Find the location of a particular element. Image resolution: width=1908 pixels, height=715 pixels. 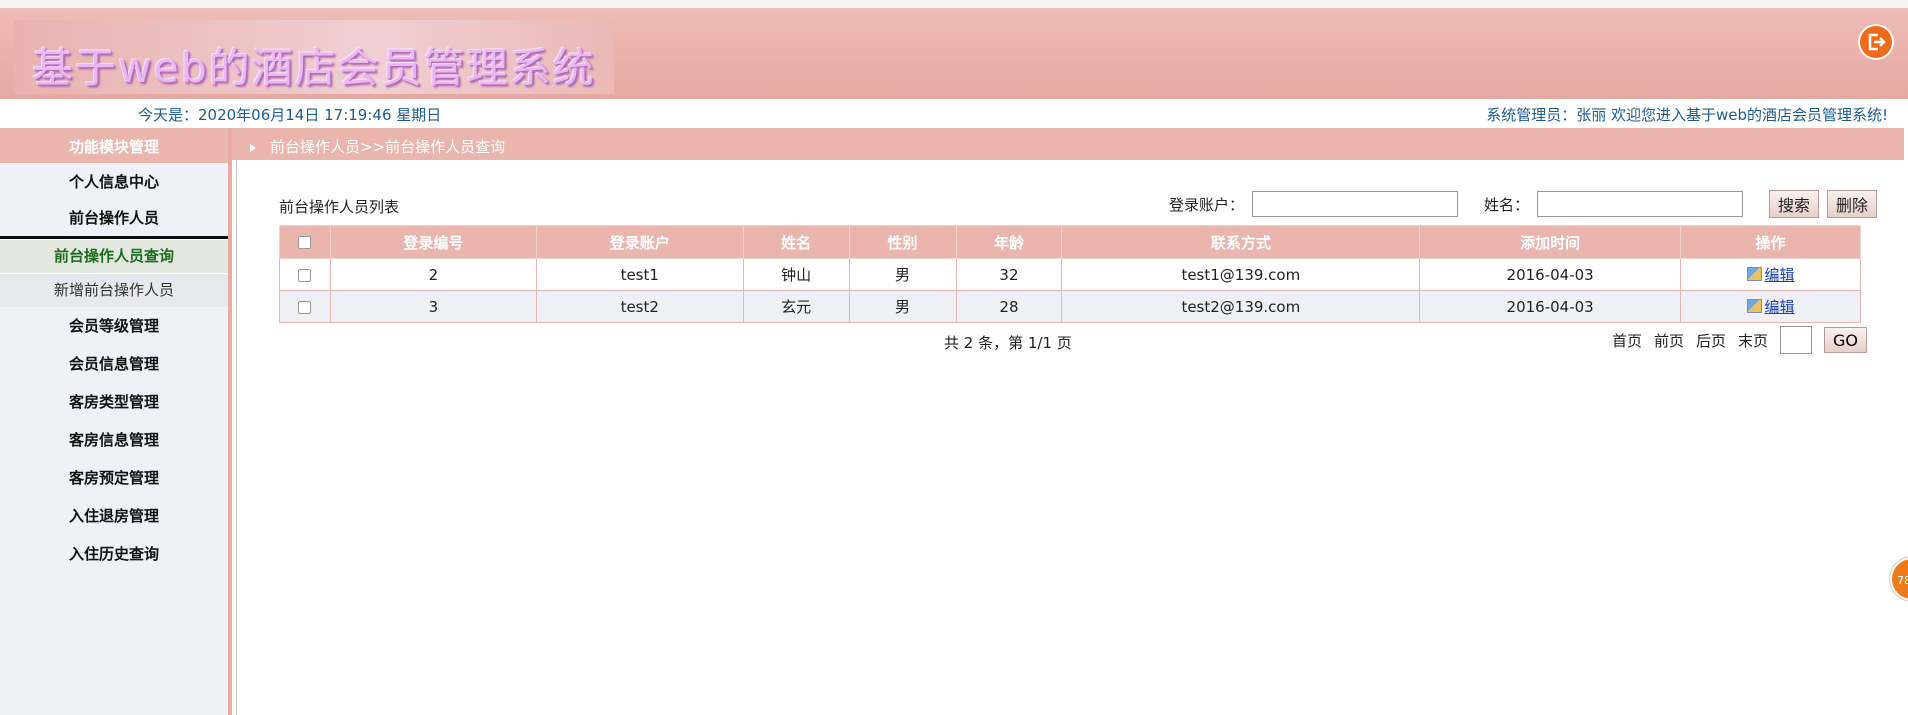

title-banner: 基于web的酒店会员管理系统 is located at coordinates (314, 57).